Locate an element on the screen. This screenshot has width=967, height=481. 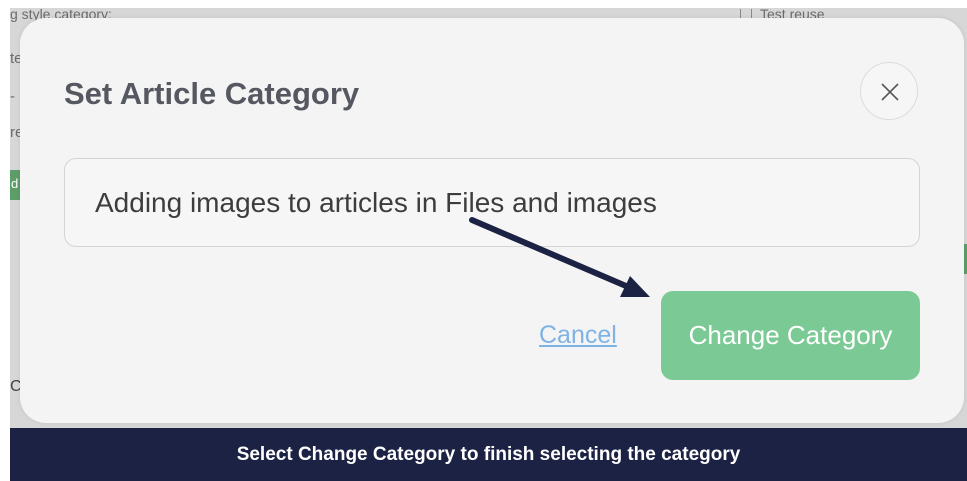
change-category-button: Change Category is located at coordinates (790, 335).